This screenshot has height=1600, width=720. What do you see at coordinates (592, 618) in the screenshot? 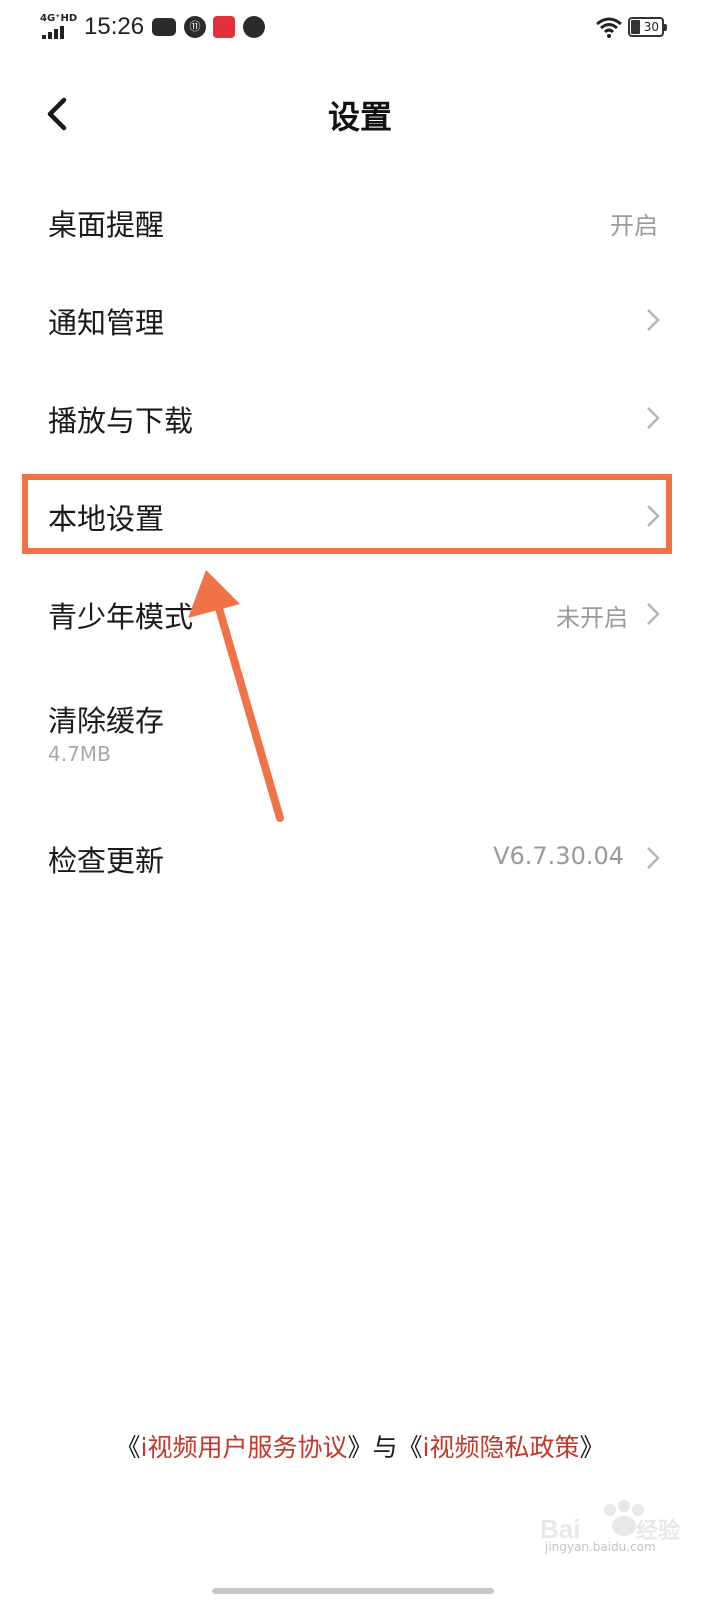
I see `row-value: 未开启` at bounding box center [592, 618].